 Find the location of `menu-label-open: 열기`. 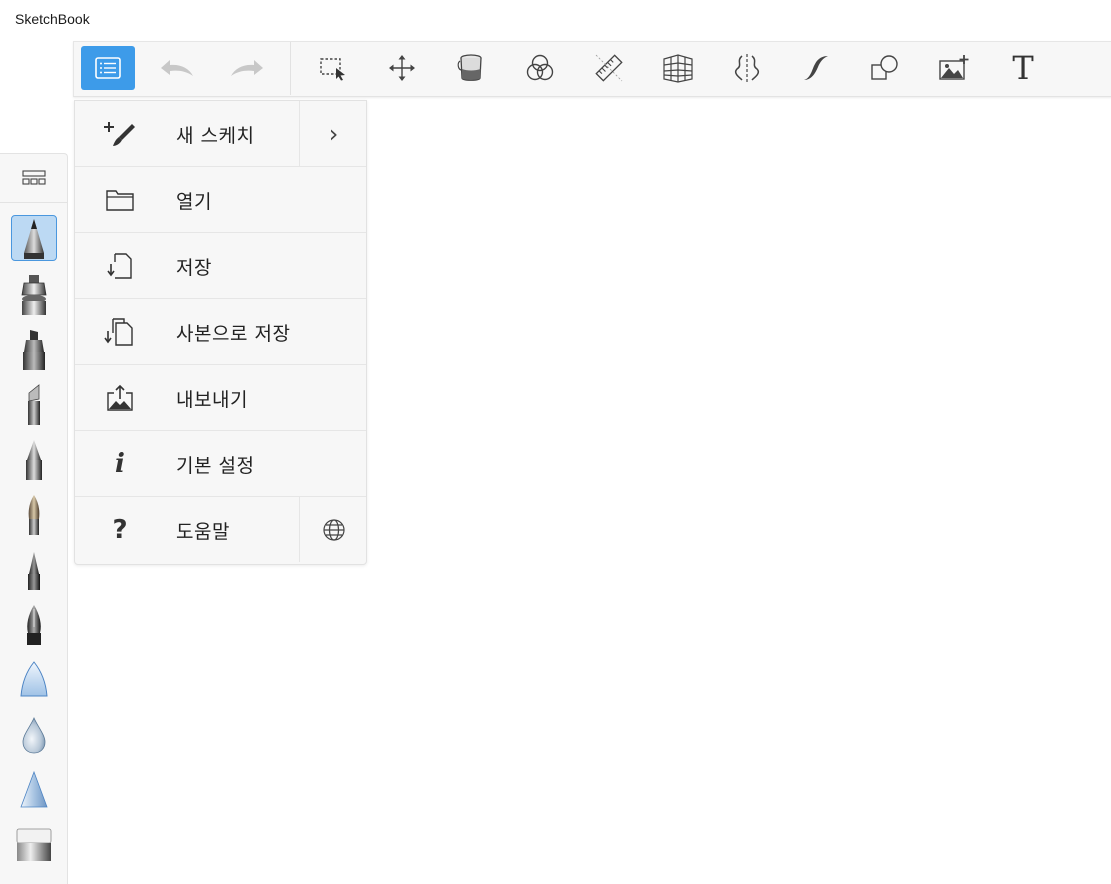

menu-label-open: 열기 is located at coordinates (194, 202).